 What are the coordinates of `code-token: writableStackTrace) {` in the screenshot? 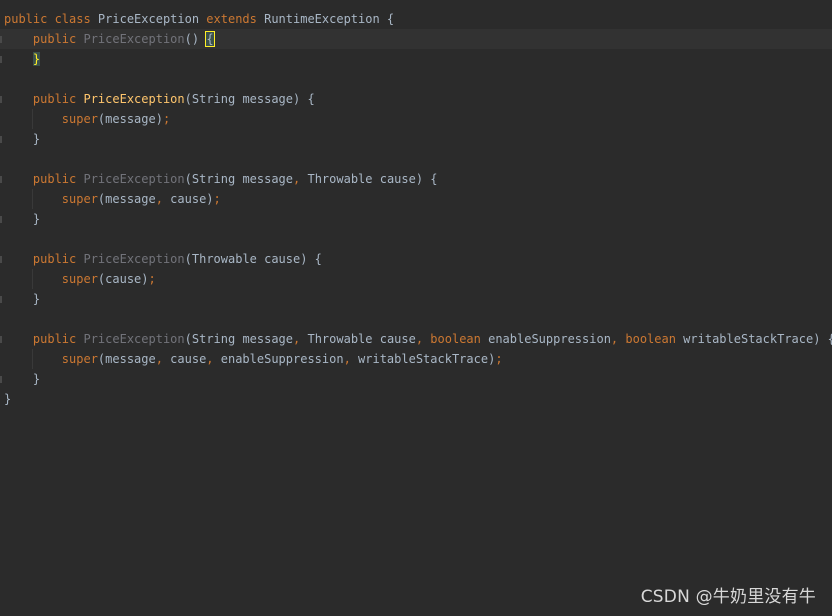 It's located at (757, 339).